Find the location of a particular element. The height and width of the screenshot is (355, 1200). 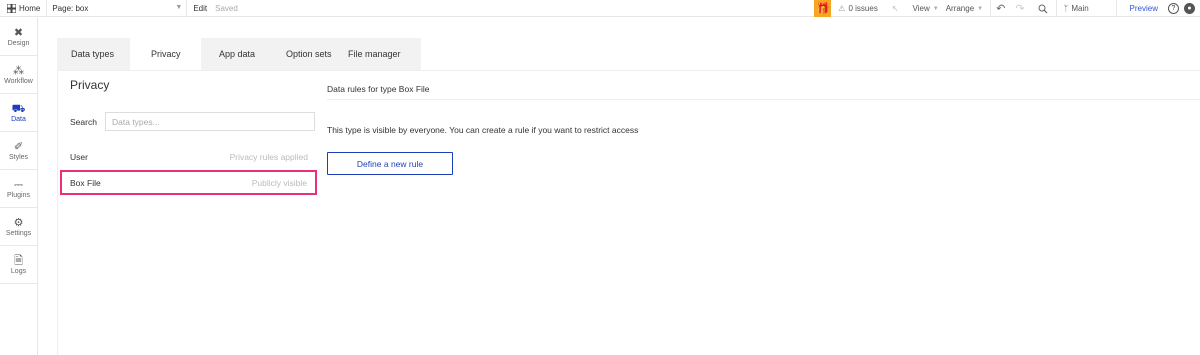

search-label: Search is located at coordinates (83, 122).